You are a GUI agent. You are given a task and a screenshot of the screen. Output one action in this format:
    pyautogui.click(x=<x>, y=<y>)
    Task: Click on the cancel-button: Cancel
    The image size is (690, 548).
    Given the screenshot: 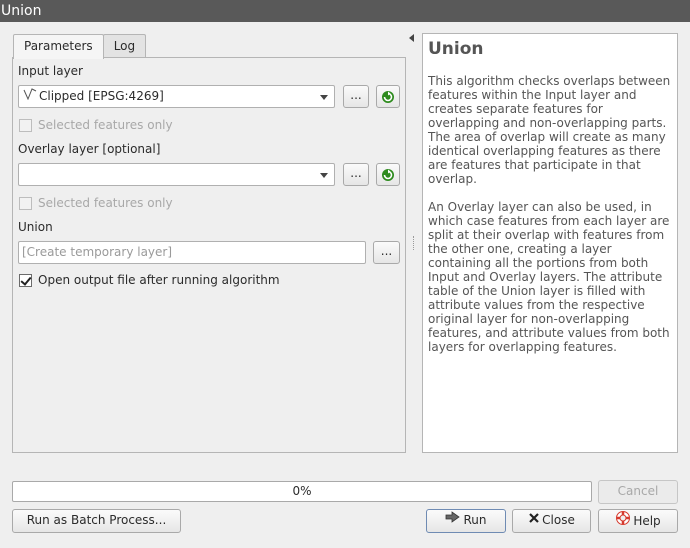 What is the action you would take?
    pyautogui.click(x=638, y=492)
    